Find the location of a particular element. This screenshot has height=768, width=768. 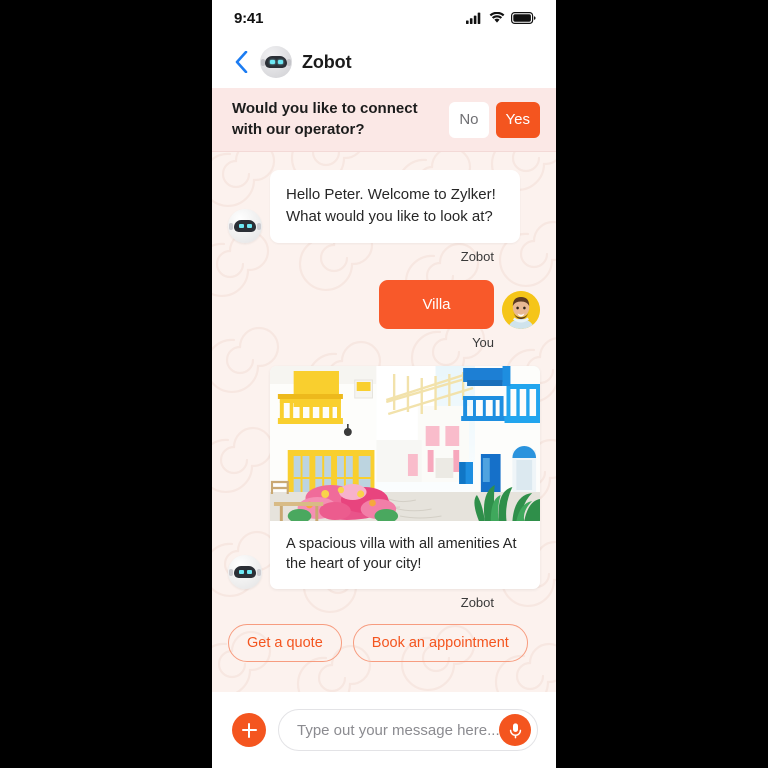

sender-label-user: You is located at coordinates (483, 342).